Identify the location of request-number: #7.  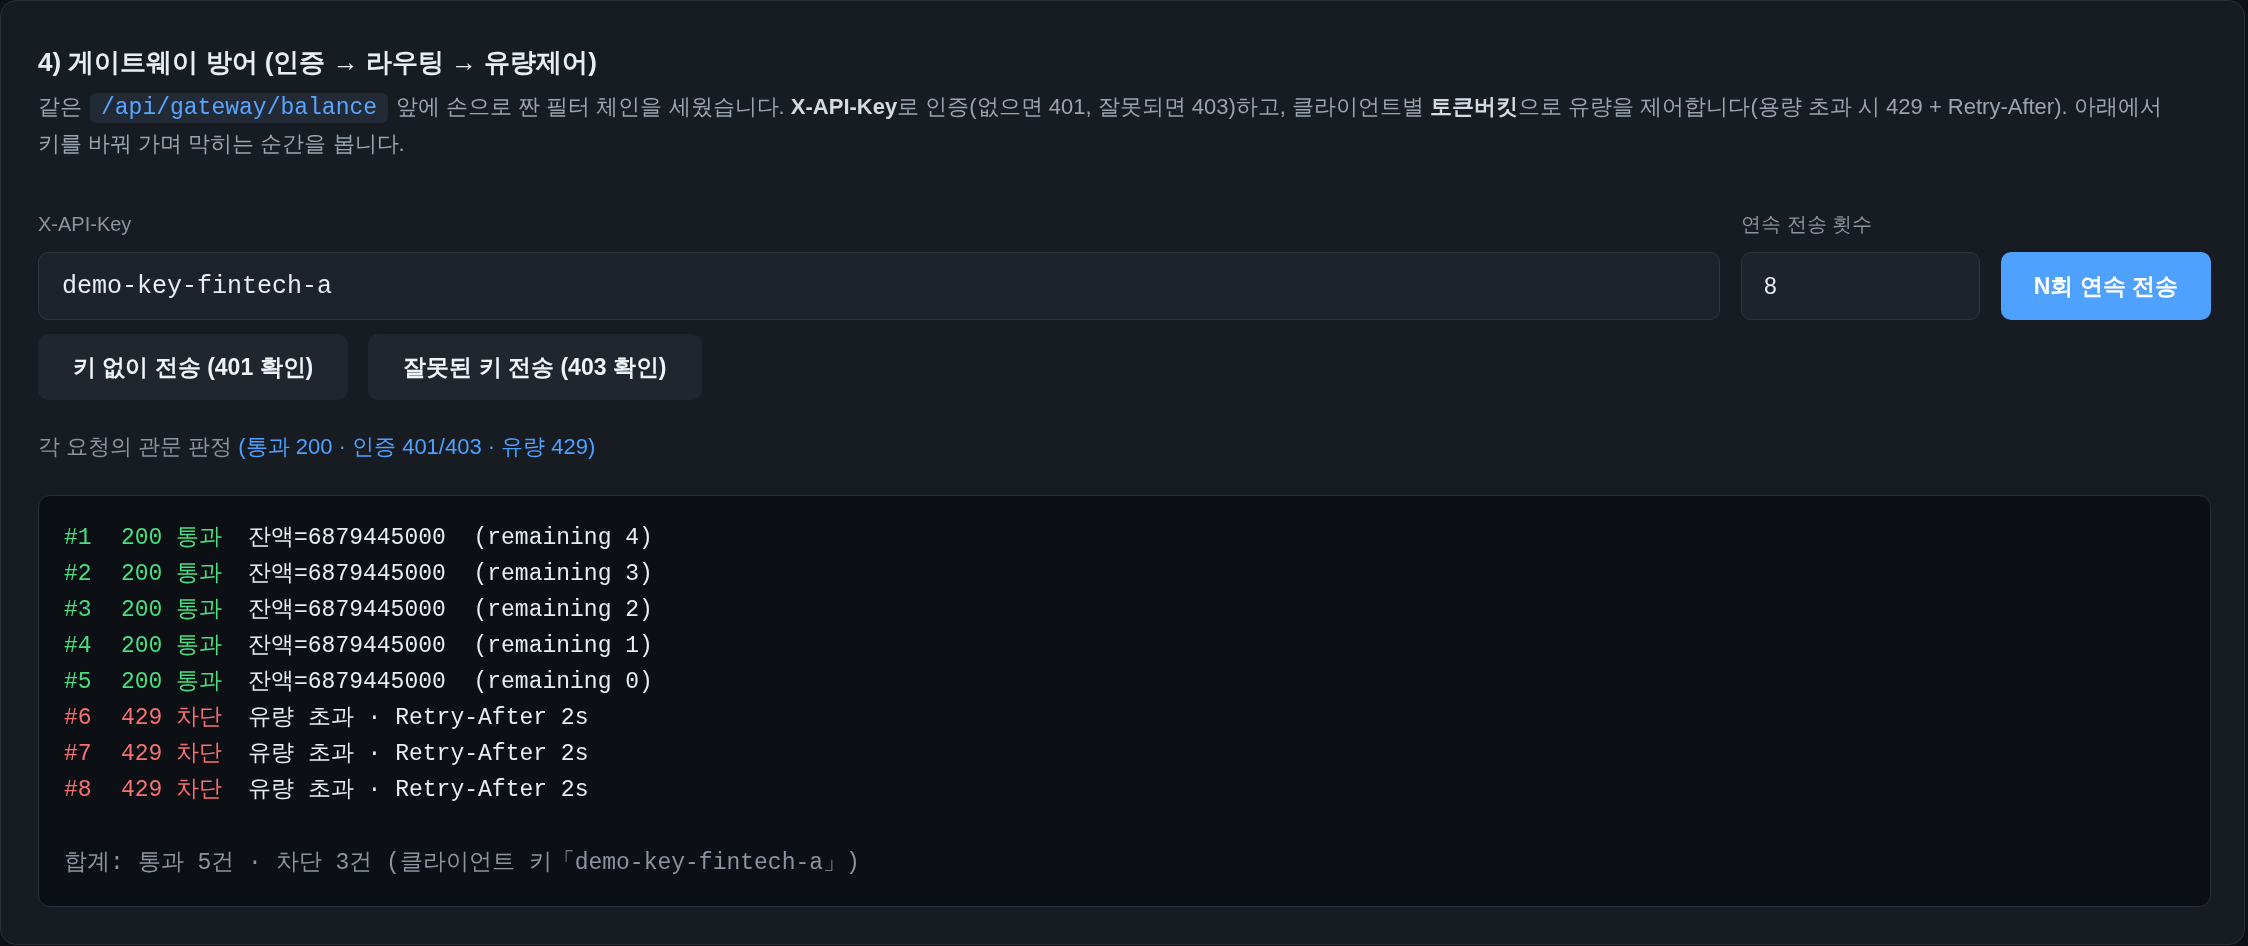
(78, 754).